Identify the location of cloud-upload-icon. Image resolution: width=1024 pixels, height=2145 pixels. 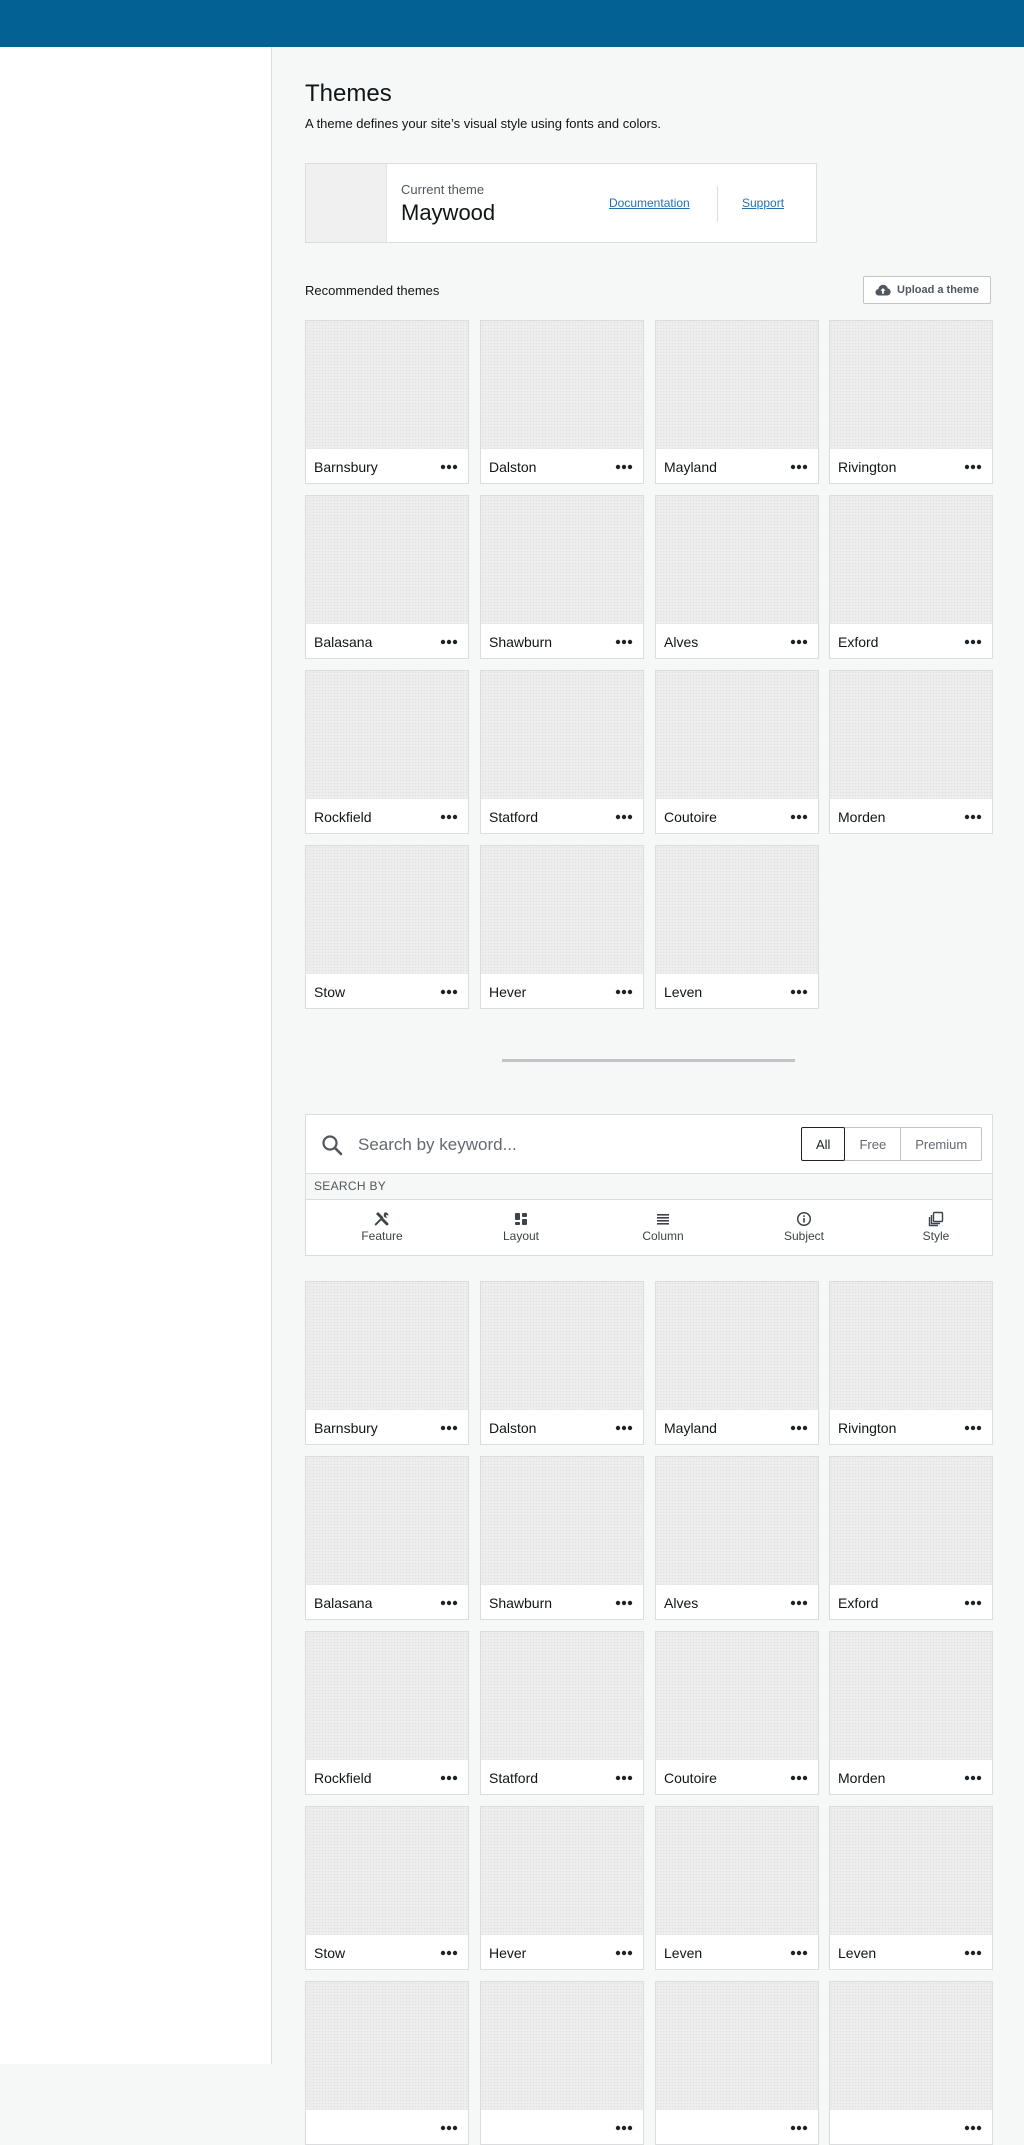
(883, 290).